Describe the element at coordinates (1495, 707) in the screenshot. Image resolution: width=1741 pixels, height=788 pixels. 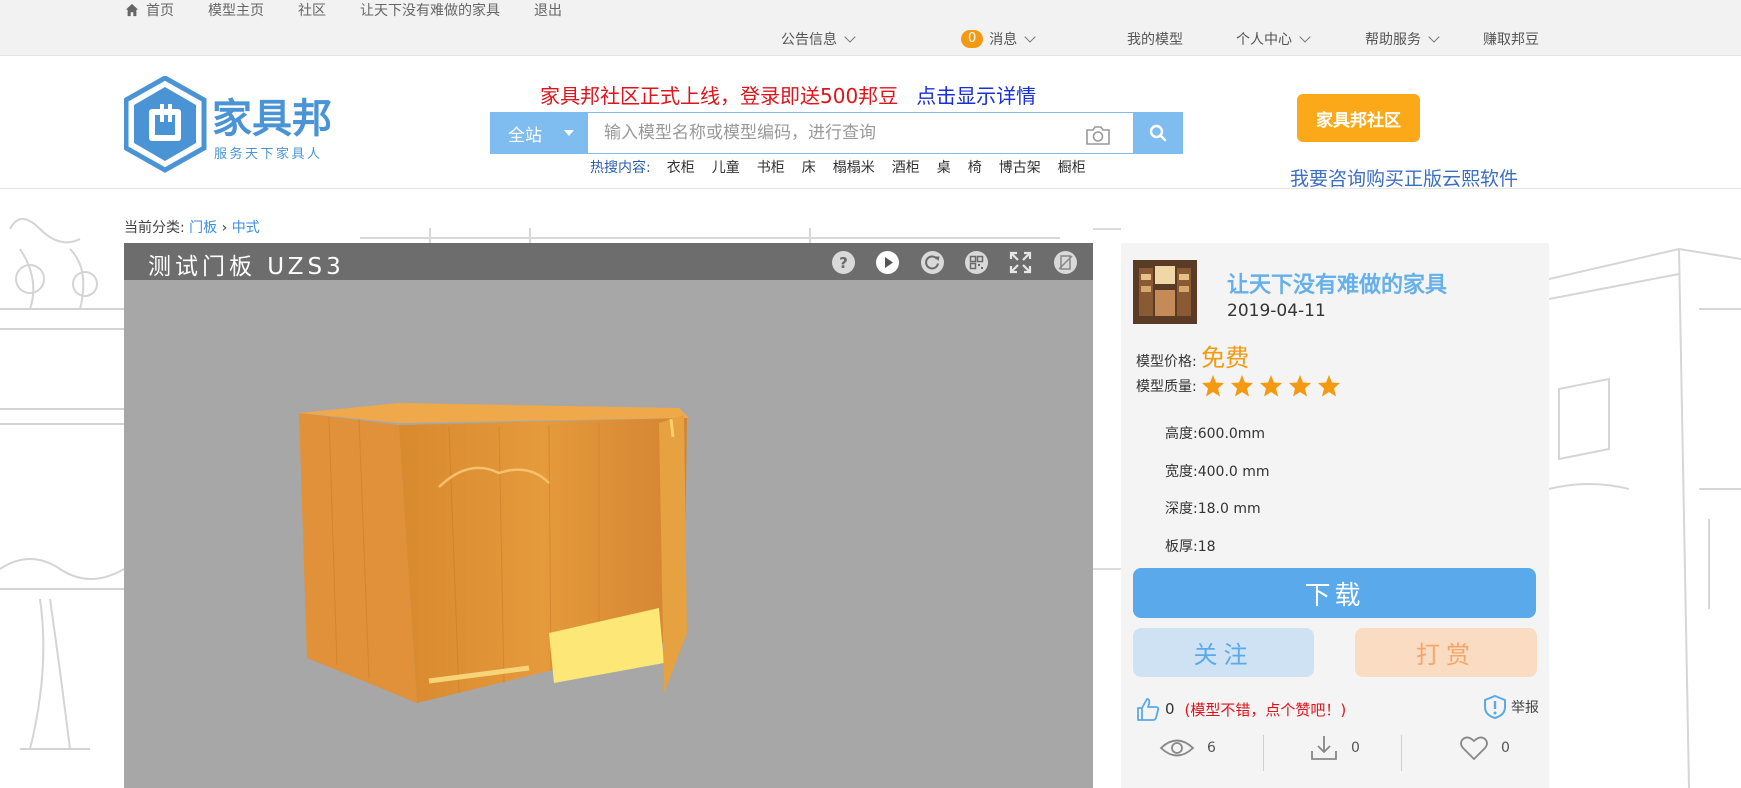
I see `shield-alert-icon` at that location.